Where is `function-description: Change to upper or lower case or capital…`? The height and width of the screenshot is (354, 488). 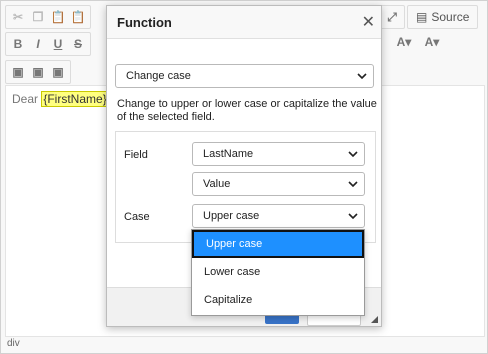
function-description: Change to upper or lower case or capital… is located at coordinates (247, 110).